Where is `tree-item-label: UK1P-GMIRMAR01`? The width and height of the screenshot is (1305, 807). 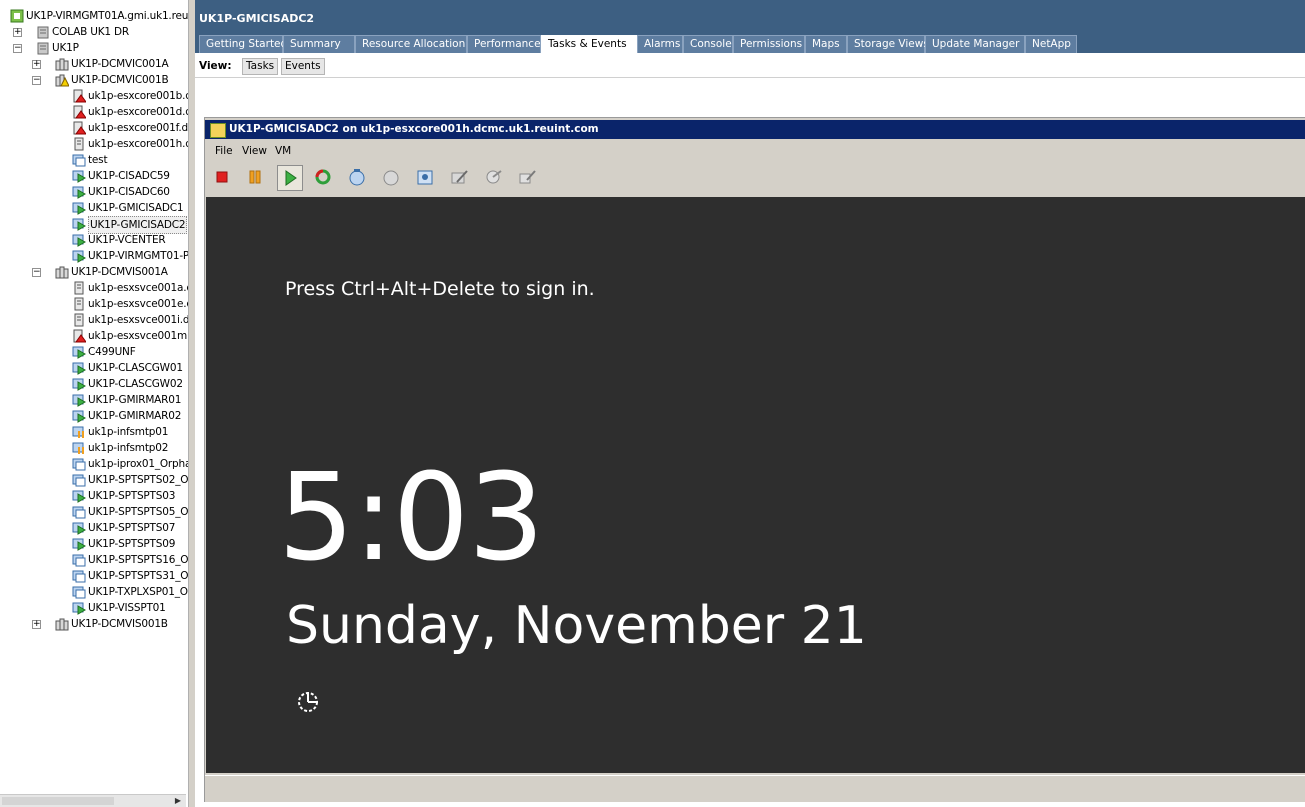 tree-item-label: UK1P-GMIRMAR01 is located at coordinates (135, 400).